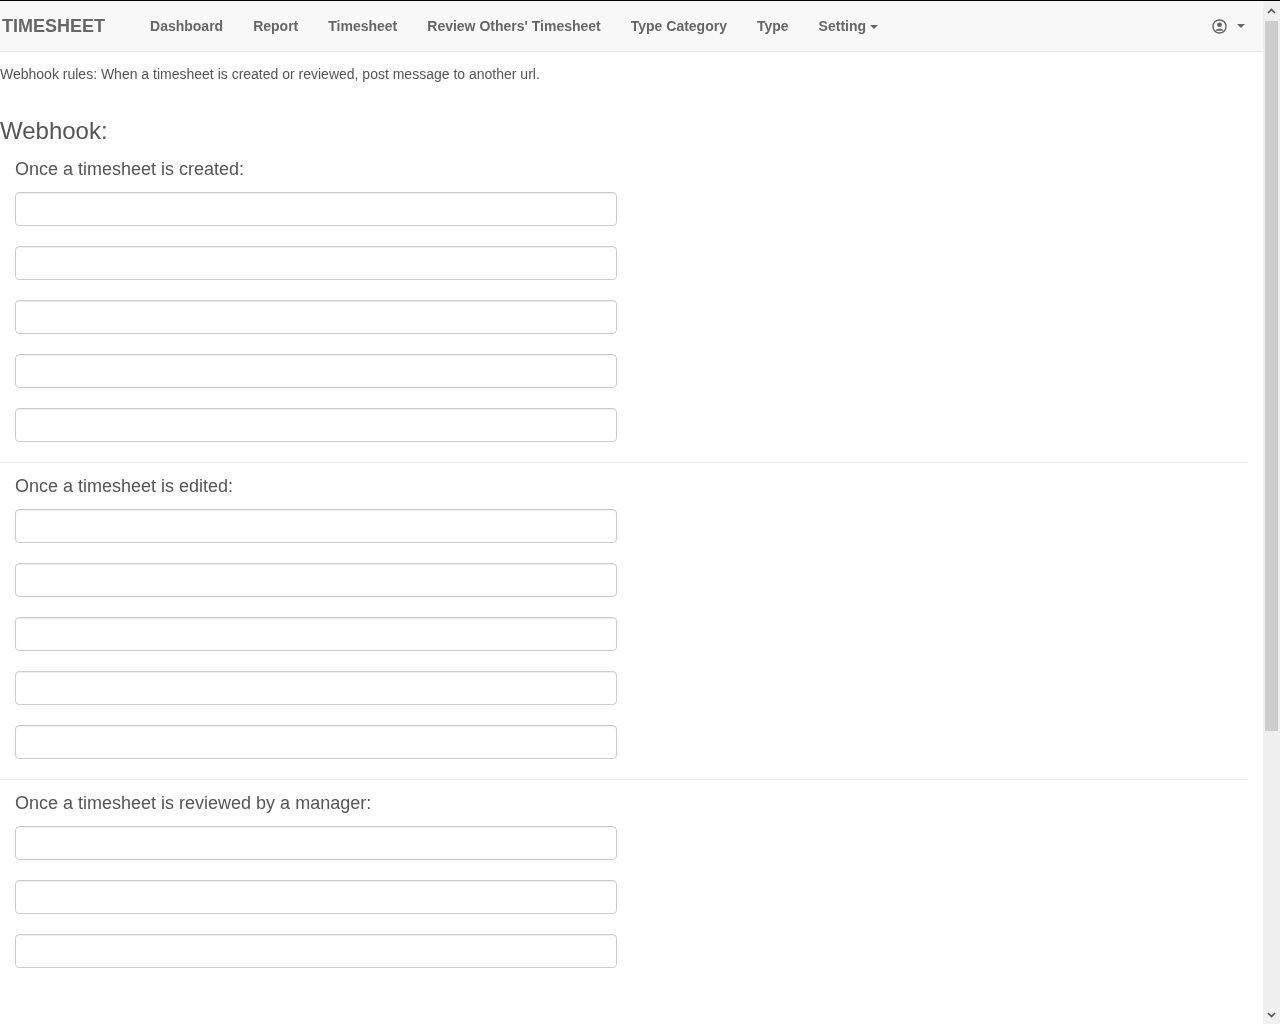 The height and width of the screenshot is (1024, 1280). What do you see at coordinates (1271, 1015) in the screenshot?
I see `scroll-down-icon` at bounding box center [1271, 1015].